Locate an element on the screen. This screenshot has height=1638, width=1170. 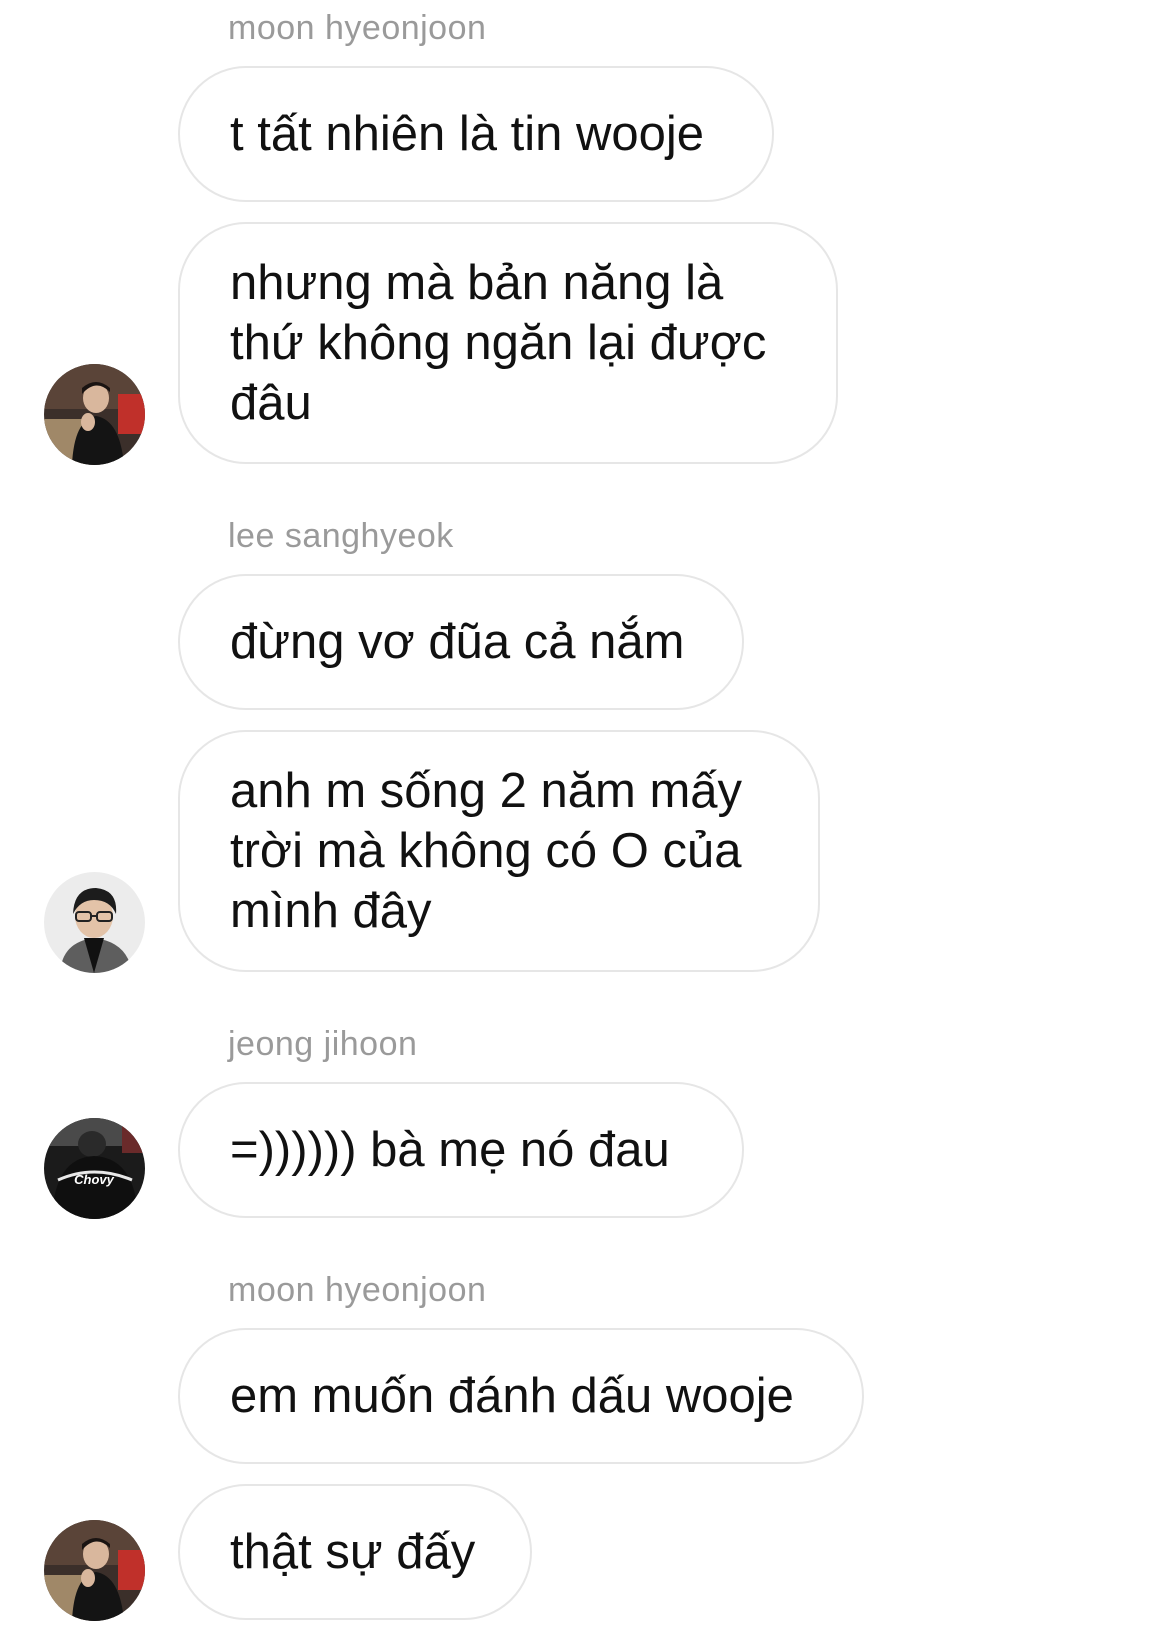
user-avatar-photo-icon: Chovy is located at coordinates (94, 1168).